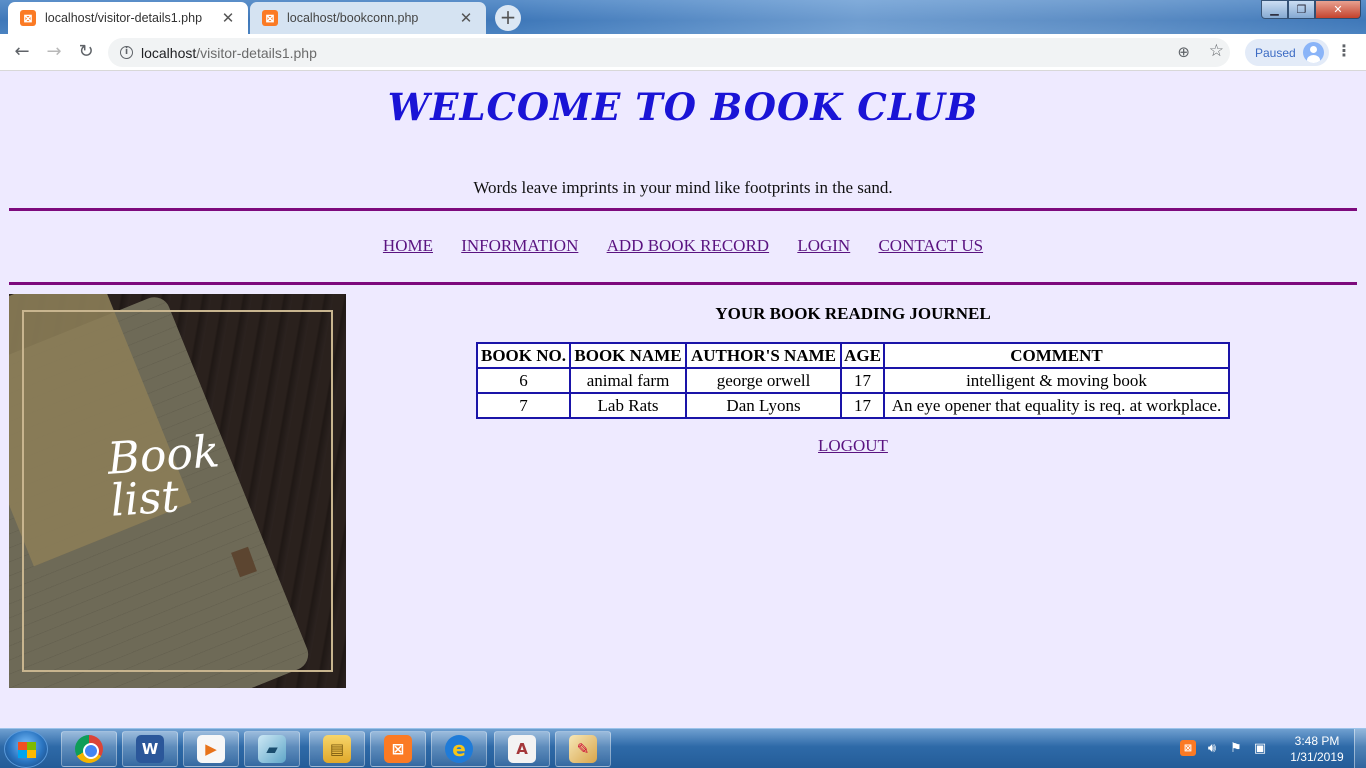 The height and width of the screenshot is (768, 1366). I want to click on table-cell: Lab Rats, so click(628, 405).